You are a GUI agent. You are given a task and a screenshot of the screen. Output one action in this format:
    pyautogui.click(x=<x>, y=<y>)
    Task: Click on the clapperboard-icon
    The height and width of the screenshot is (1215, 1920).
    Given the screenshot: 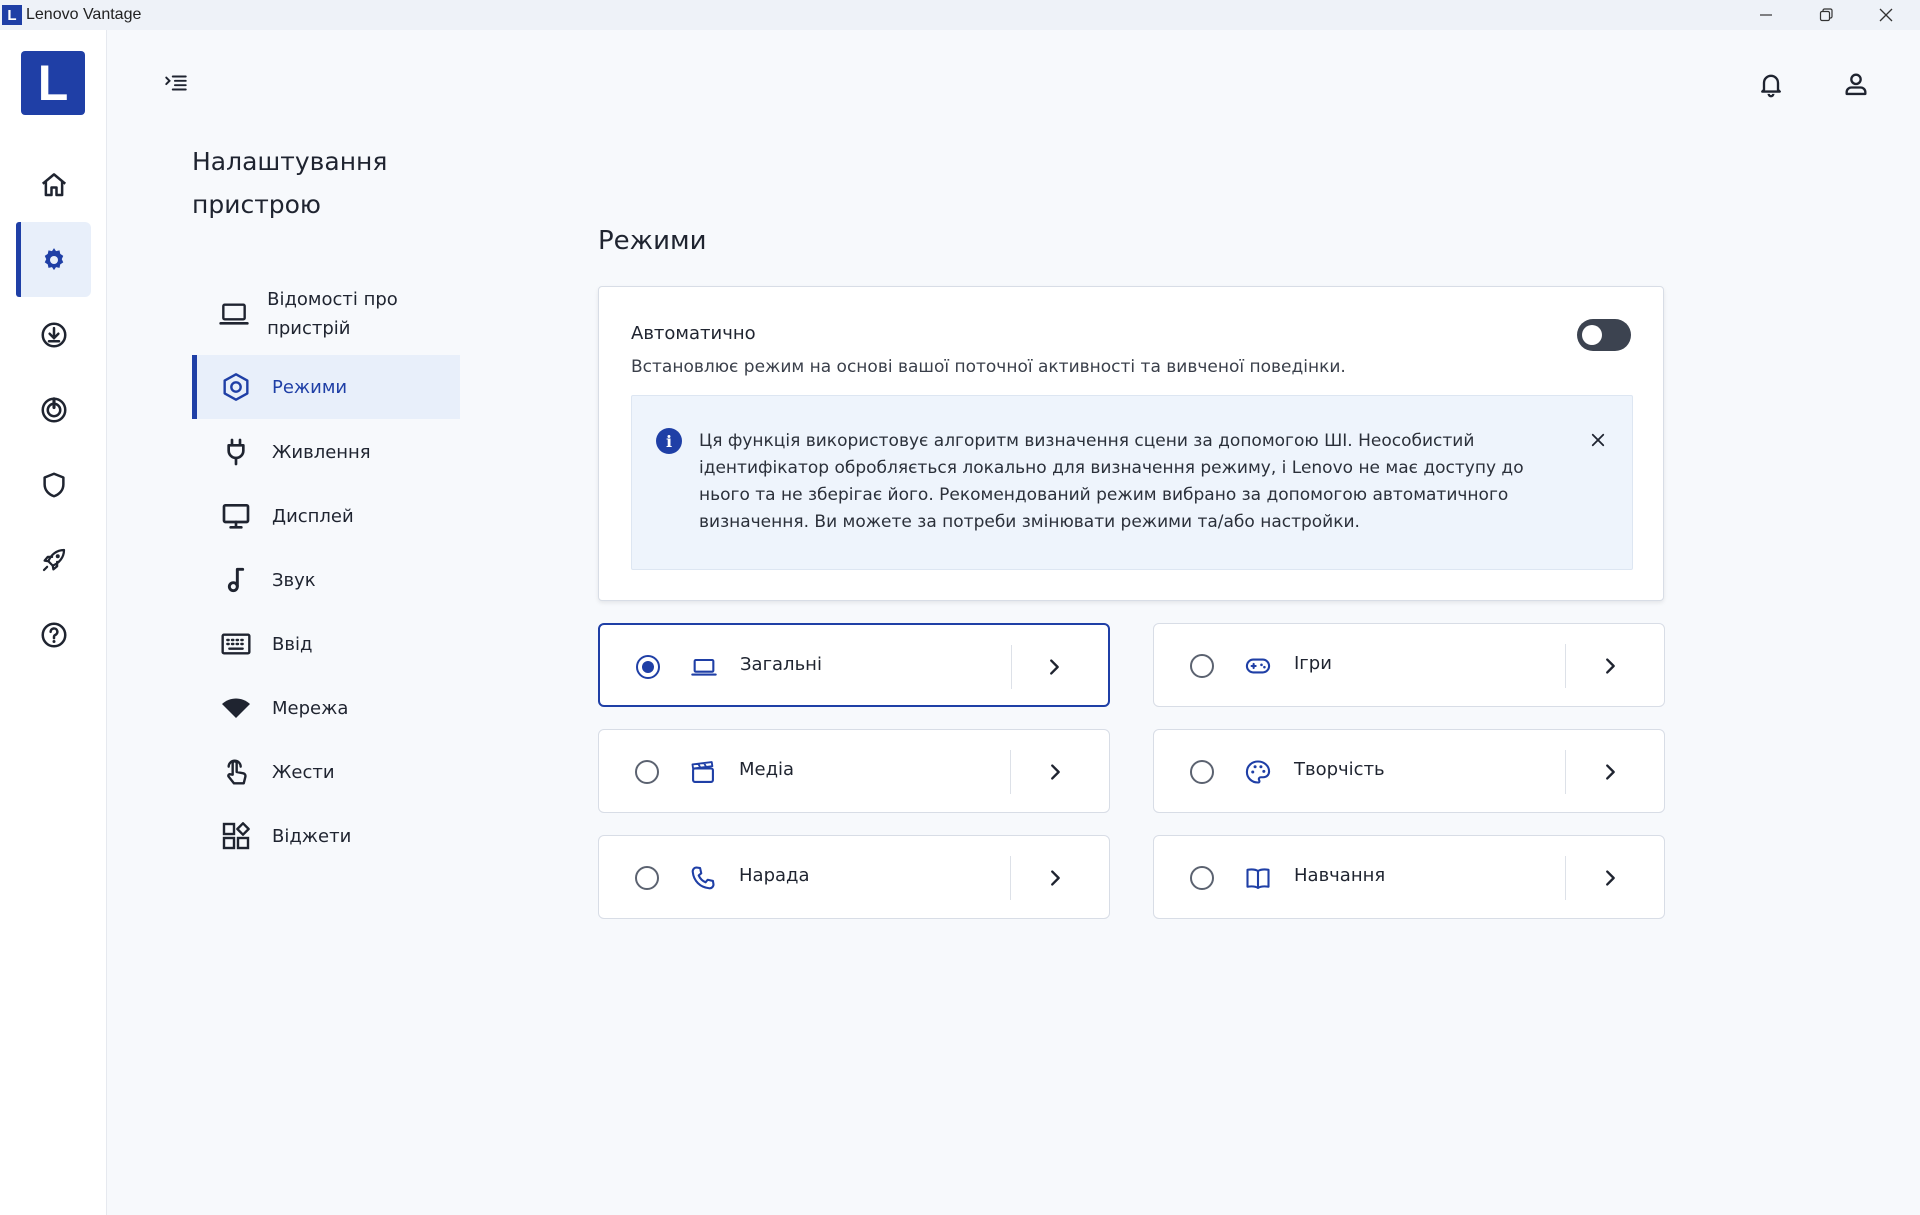 What is the action you would take?
    pyautogui.click(x=703, y=772)
    